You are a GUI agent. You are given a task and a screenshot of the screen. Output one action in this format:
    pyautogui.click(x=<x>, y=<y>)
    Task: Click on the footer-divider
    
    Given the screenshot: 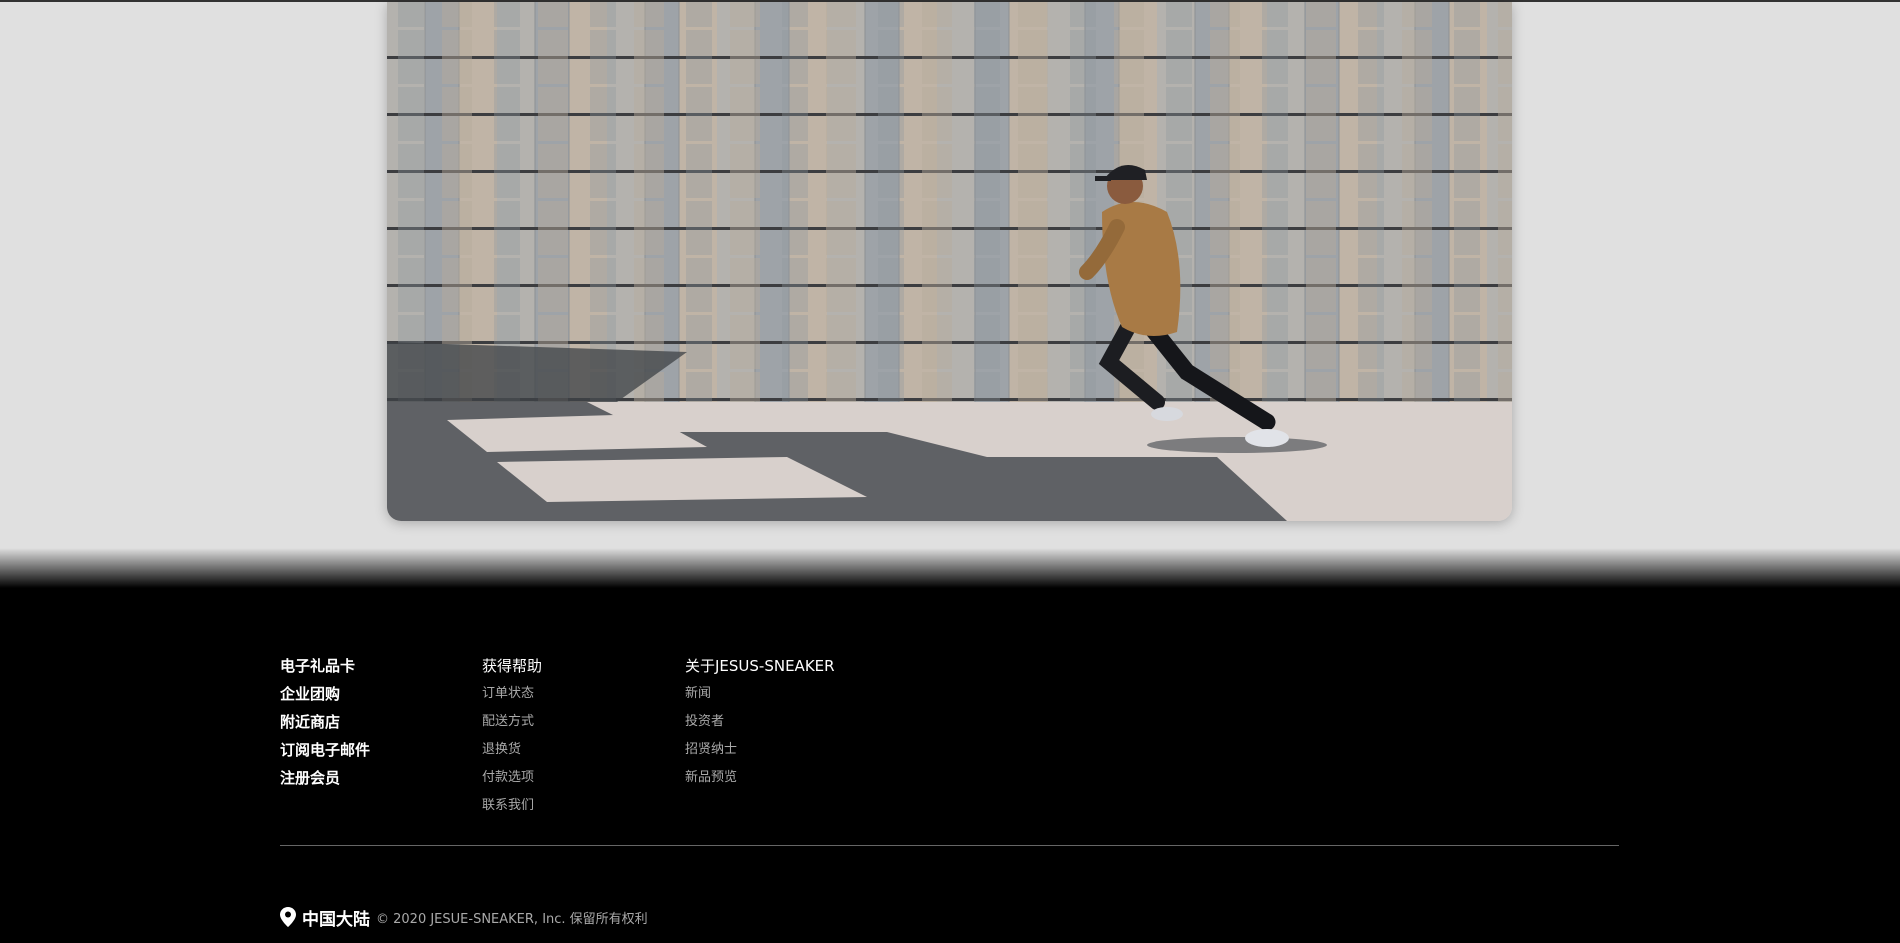 What is the action you would take?
    pyautogui.click(x=949, y=845)
    